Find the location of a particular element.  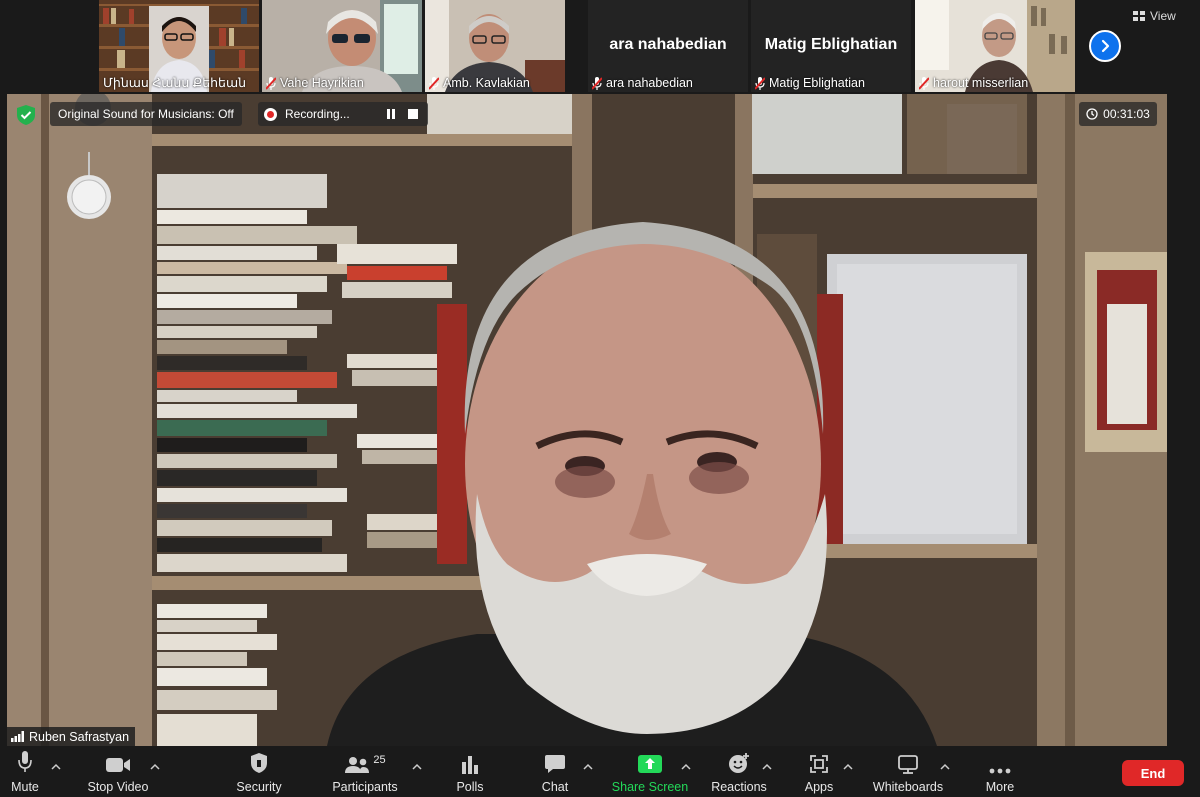

participant-name: Matig Eblighatian is located at coordinates (810, 83).